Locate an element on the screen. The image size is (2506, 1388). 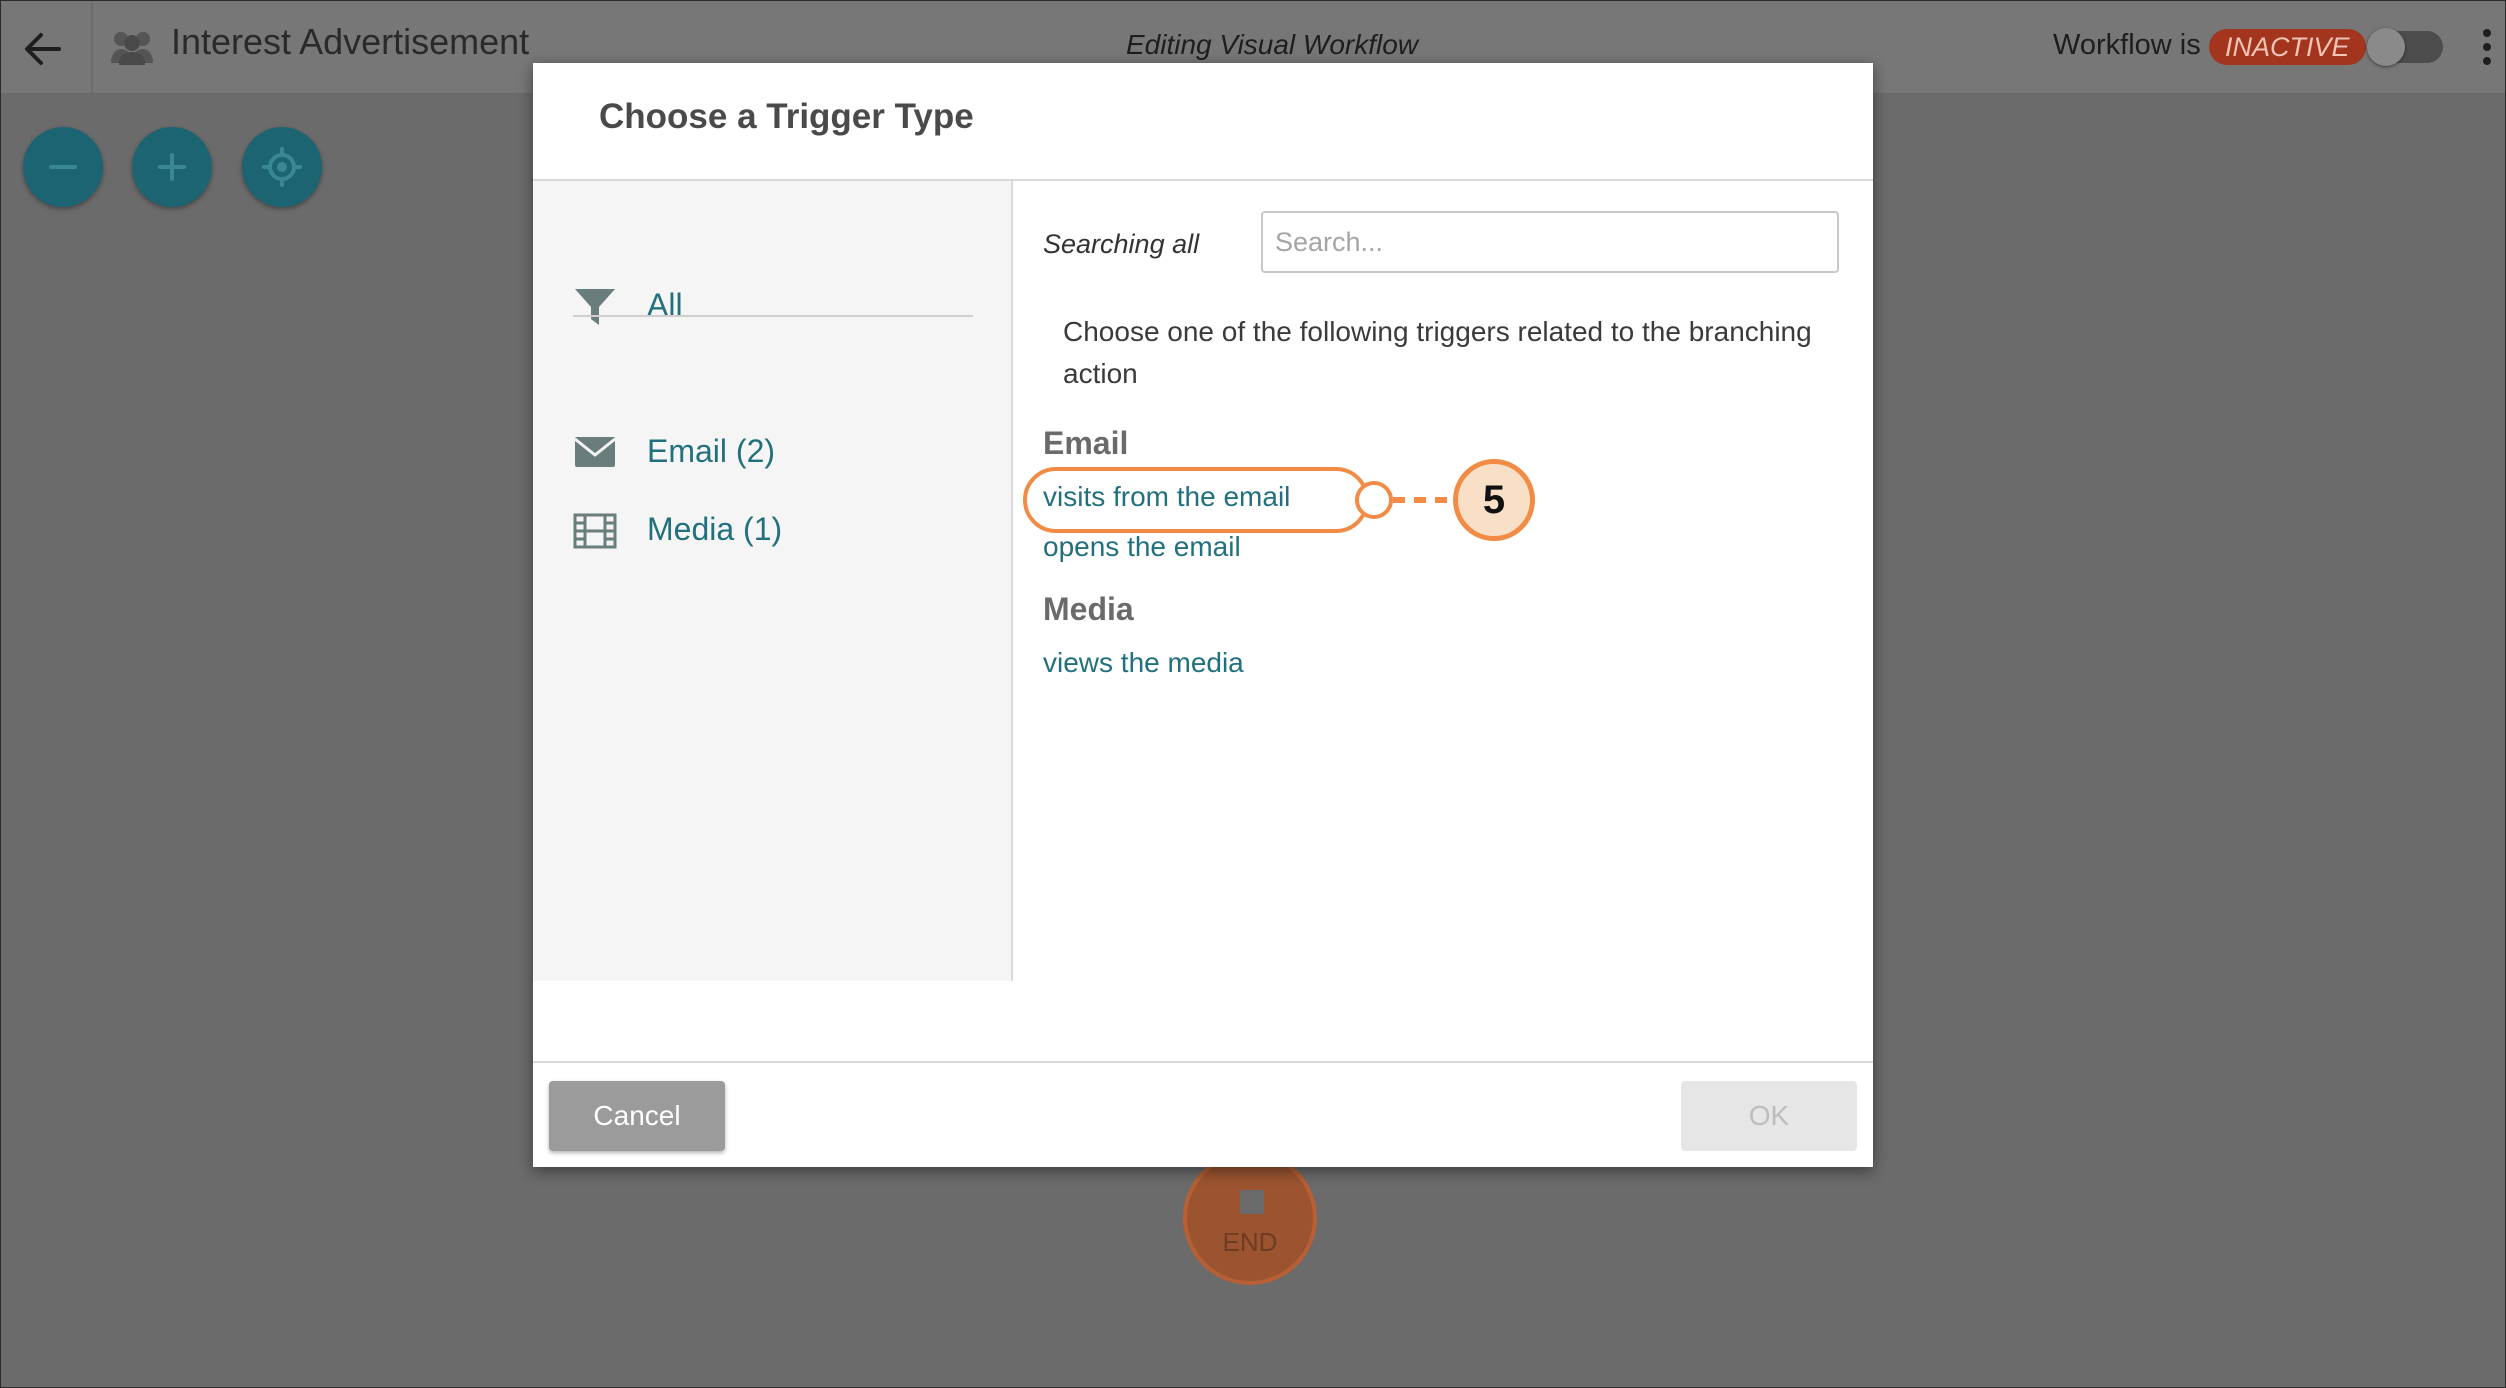
zoom-out-button is located at coordinates (63, 167).